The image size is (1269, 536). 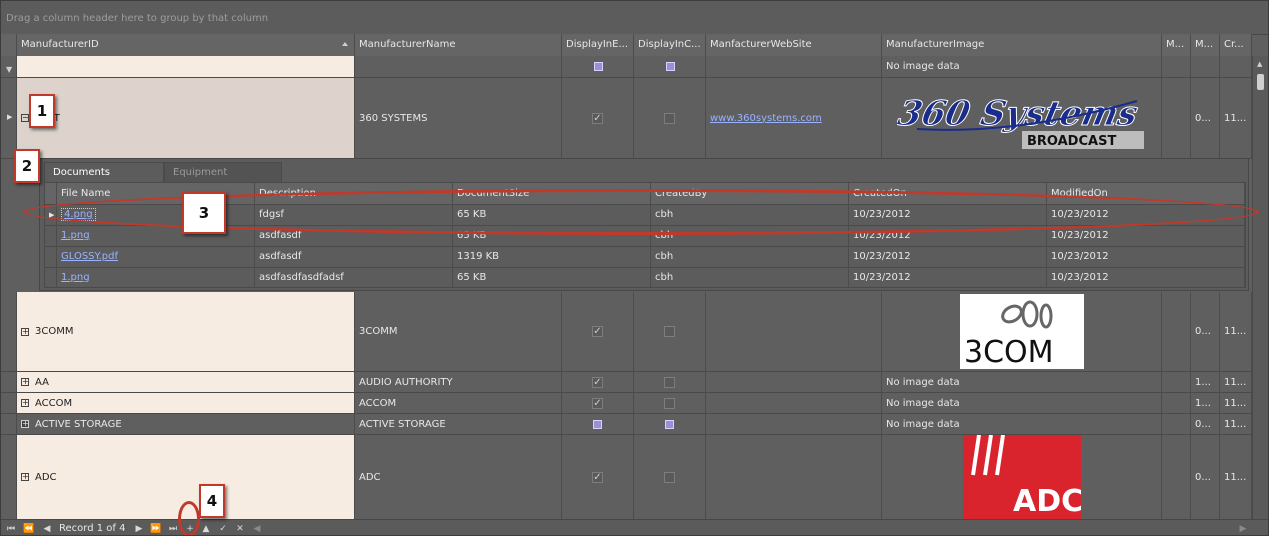 What do you see at coordinates (458, 118) in the screenshot?
I see `cell-manufacturername: 360 SYSTEMS` at bounding box center [458, 118].